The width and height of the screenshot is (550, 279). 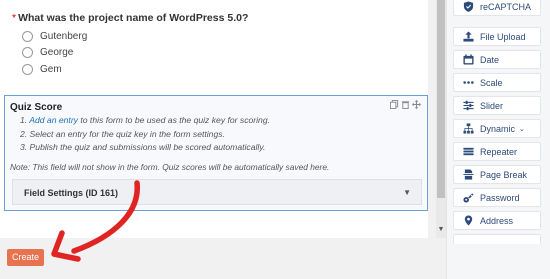 I want to click on sidebar-item-label: Scale, so click(x=491, y=82).